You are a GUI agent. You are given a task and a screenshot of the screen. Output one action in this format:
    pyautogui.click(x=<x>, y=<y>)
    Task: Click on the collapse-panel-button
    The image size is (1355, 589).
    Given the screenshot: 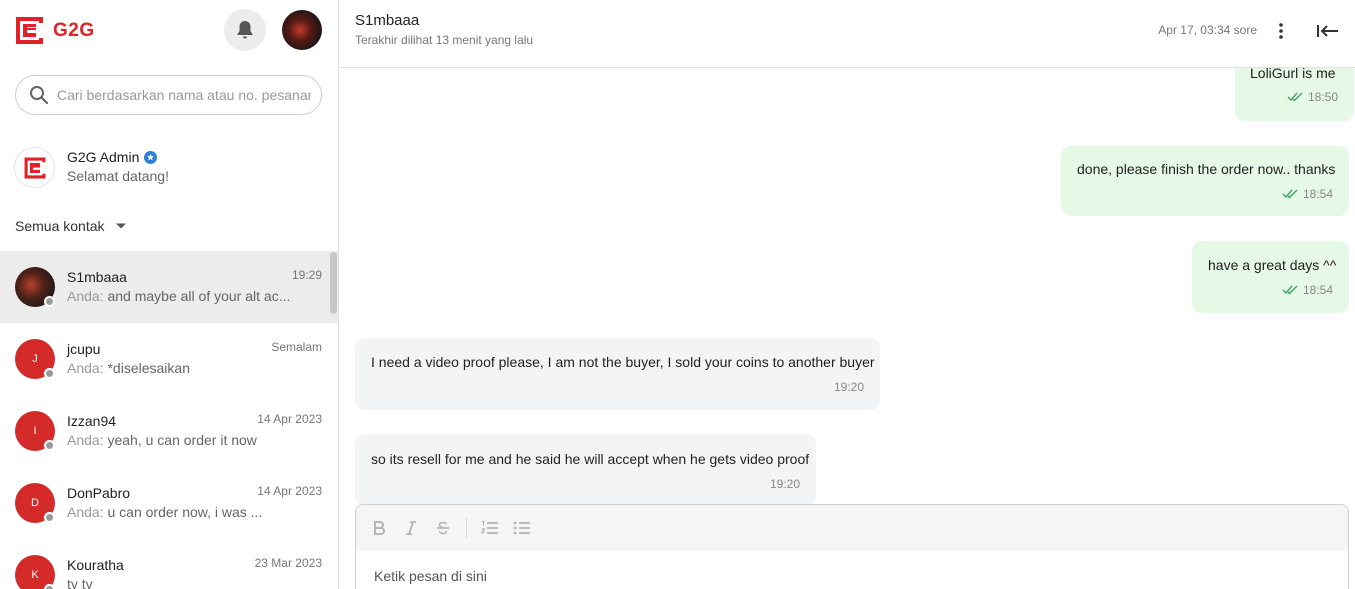 What is the action you would take?
    pyautogui.click(x=1328, y=31)
    